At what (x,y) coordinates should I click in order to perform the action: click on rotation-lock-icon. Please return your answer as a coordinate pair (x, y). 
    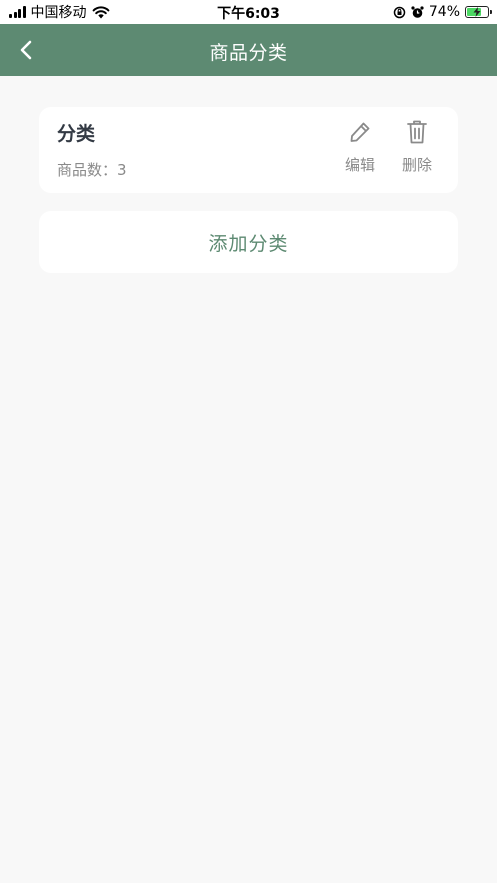
    Looking at the image, I should click on (399, 12).